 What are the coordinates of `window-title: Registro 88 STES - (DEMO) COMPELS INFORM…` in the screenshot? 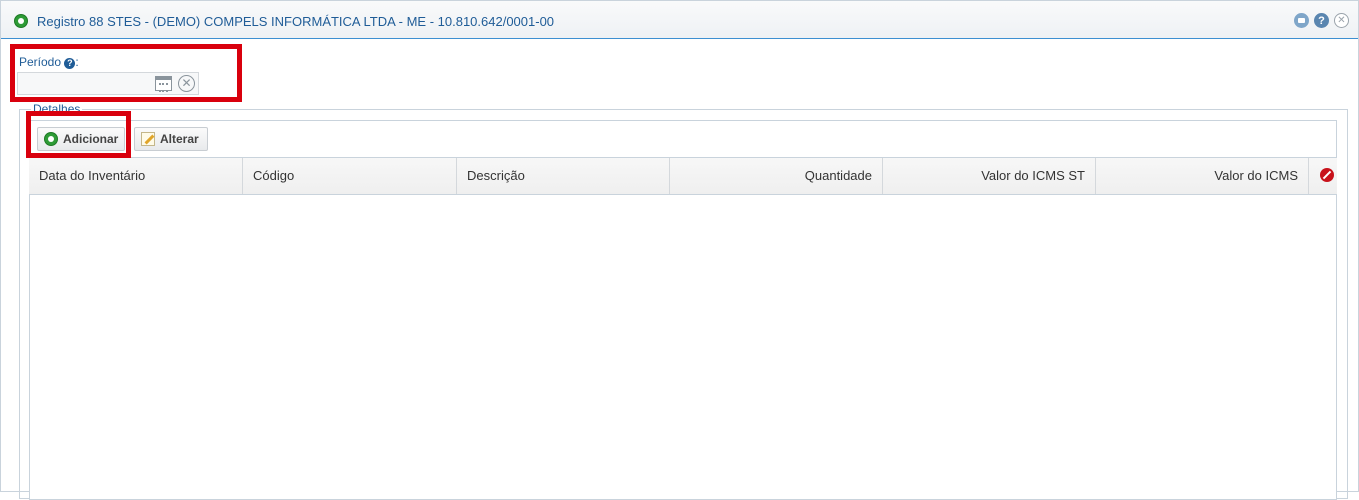 It's located at (296, 21).